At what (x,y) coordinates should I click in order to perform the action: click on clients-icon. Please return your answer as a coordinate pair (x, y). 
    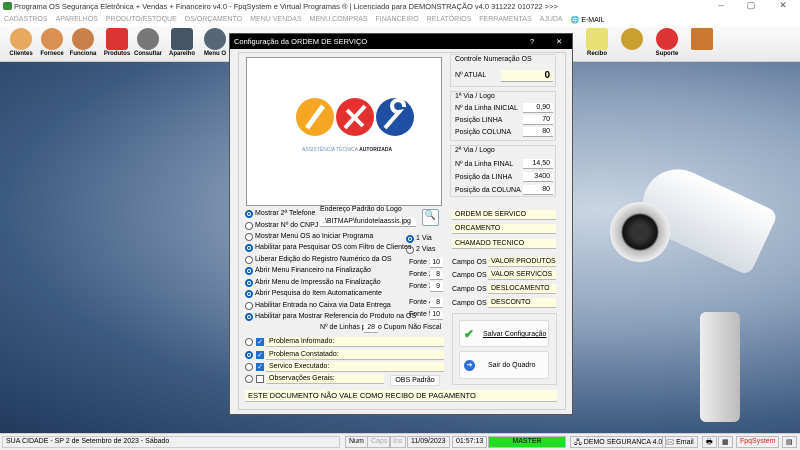
    Looking at the image, I should click on (21, 39).